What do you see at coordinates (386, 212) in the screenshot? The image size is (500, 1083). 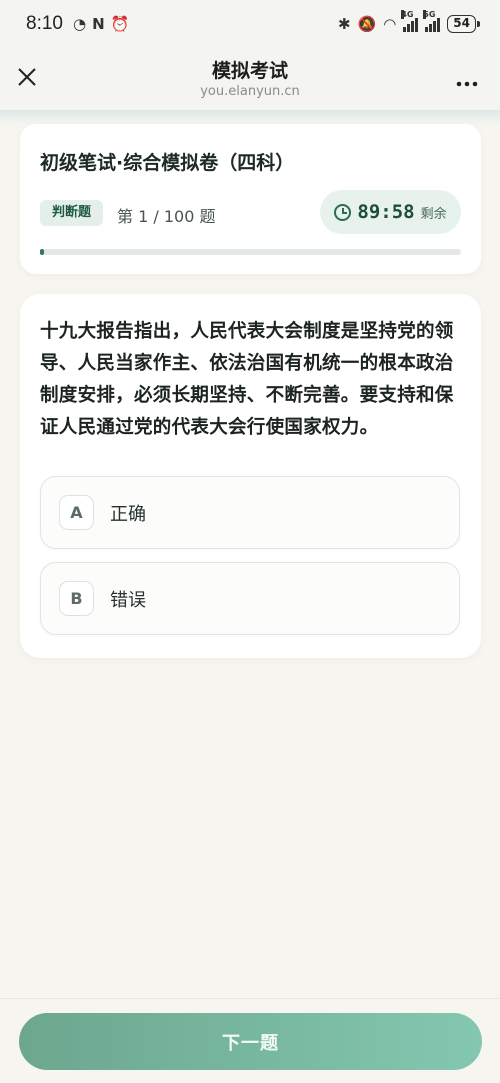 I see `timer-value: 89:58` at bounding box center [386, 212].